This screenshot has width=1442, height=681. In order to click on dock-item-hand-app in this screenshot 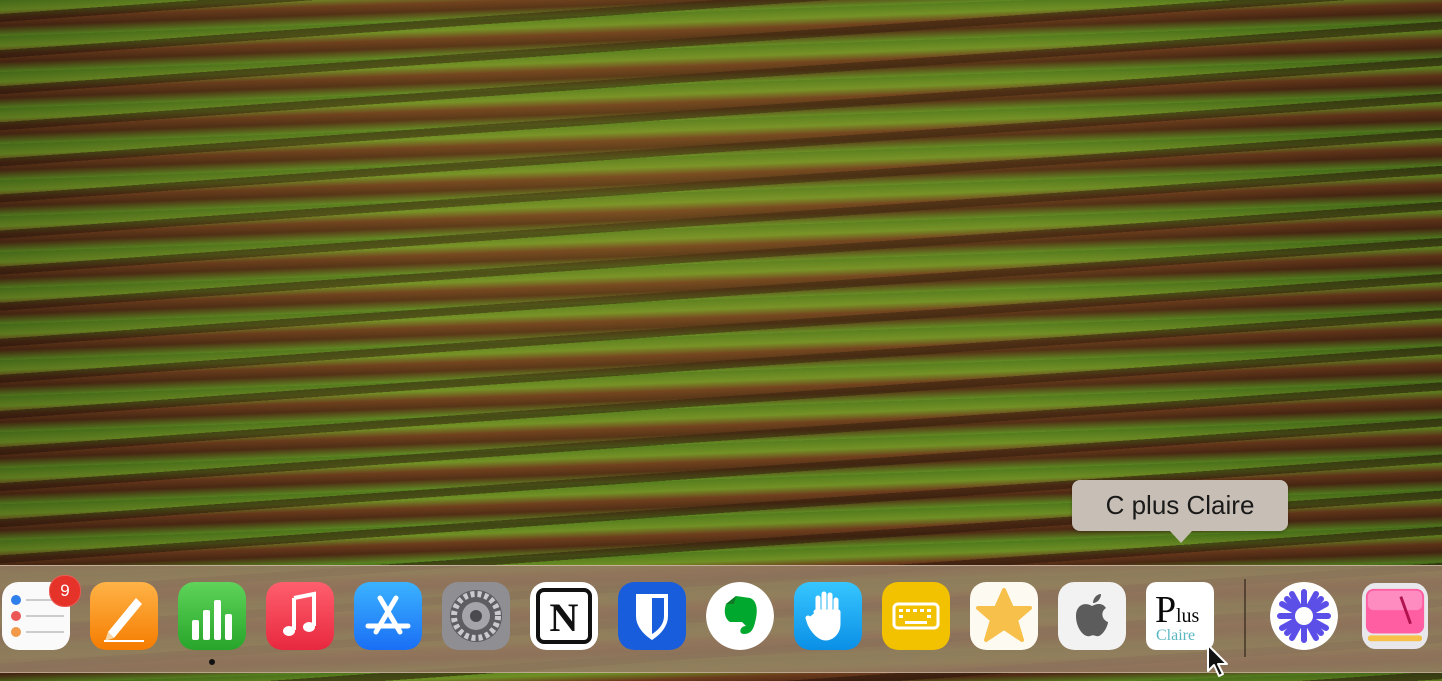, I will do `click(828, 616)`.